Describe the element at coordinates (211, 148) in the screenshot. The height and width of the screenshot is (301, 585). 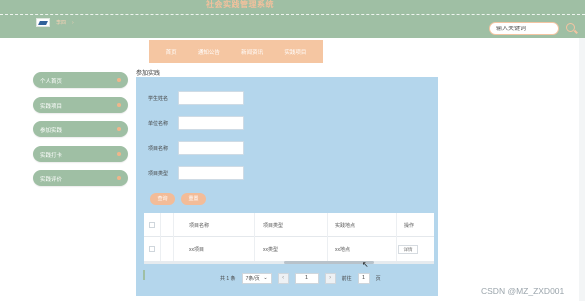
I see `project-name-field` at that location.